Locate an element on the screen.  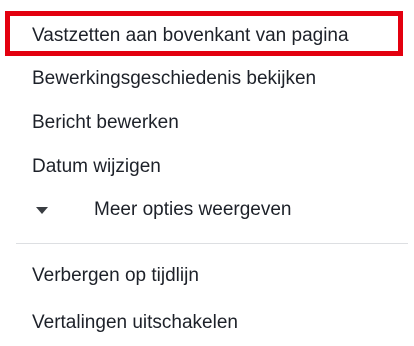
menu-item-label: Meer opties weergeven is located at coordinates (193, 209).